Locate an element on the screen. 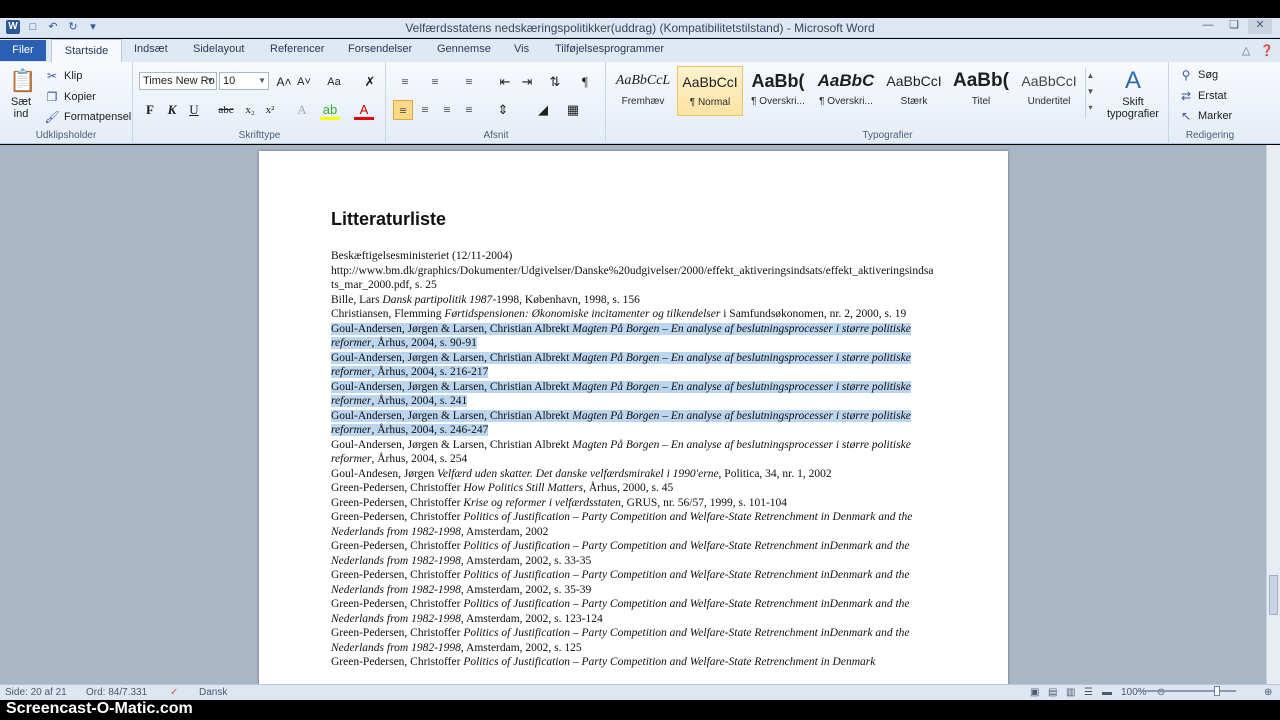  shrink-font-icon: A˅ is located at coordinates (304, 82).